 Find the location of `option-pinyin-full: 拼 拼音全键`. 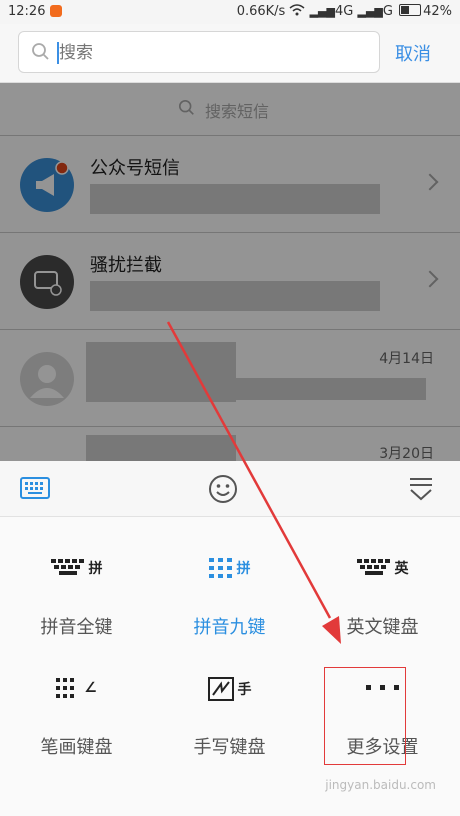

option-pinyin-full: 拼 拼音全键 is located at coordinates (76, 577).